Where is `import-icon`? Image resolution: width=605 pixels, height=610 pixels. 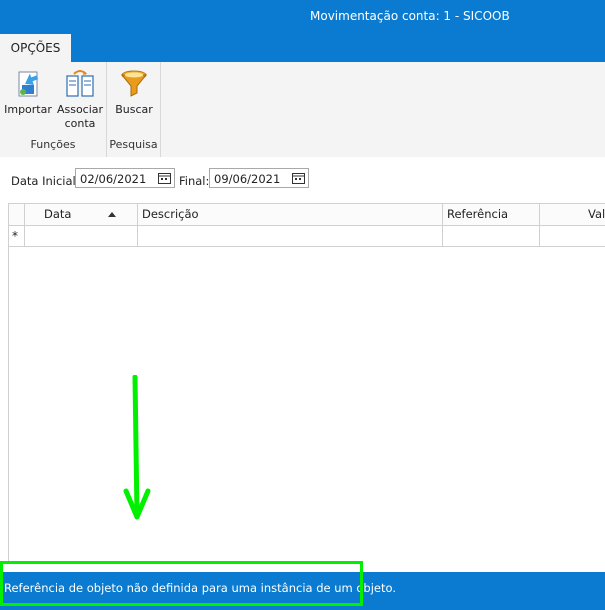 import-icon is located at coordinates (28, 84).